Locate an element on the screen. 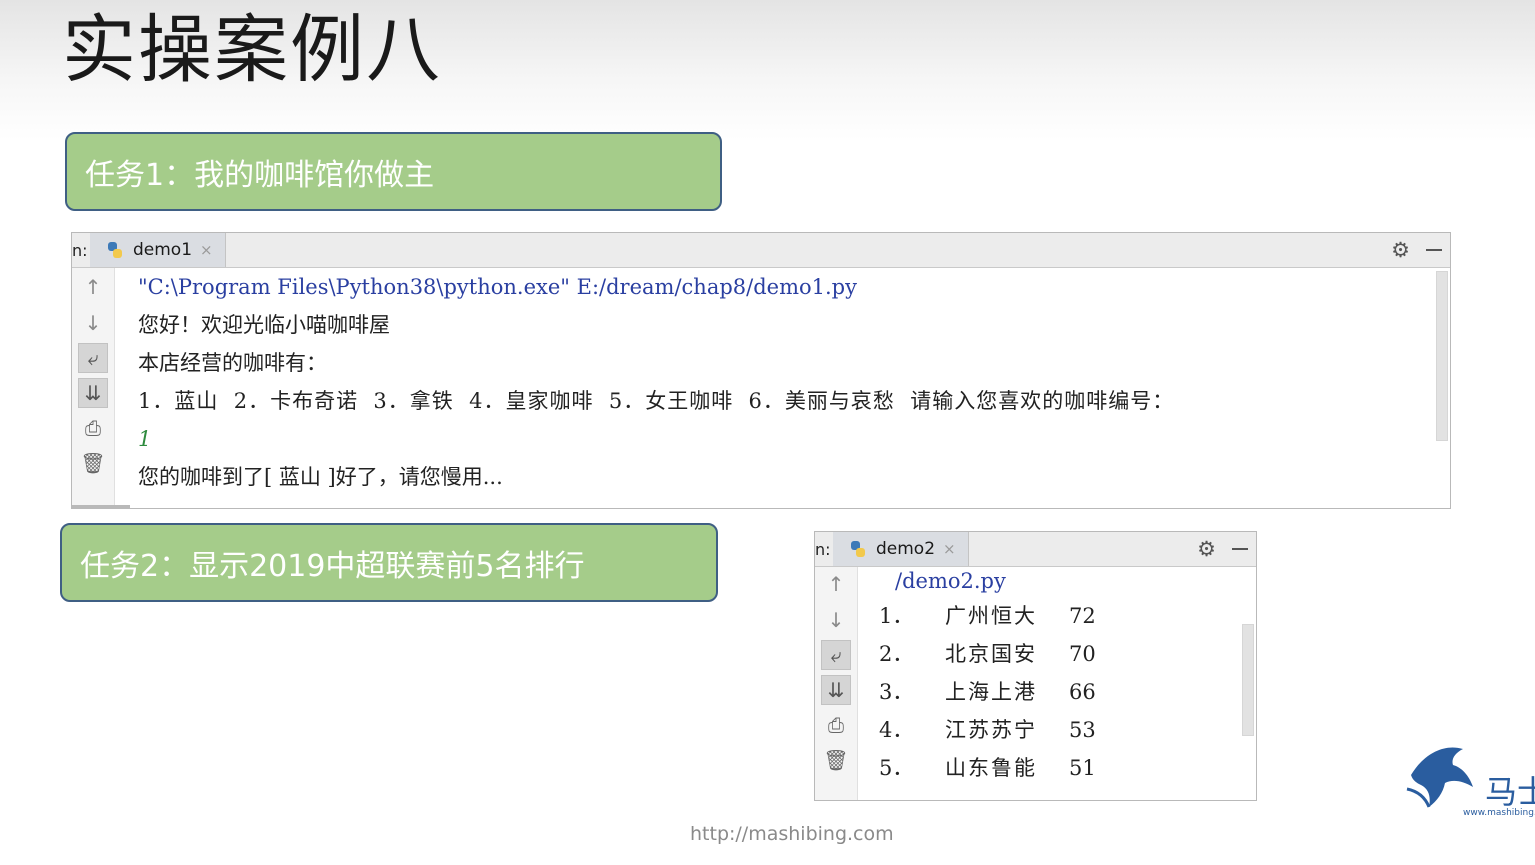 The width and height of the screenshot is (1535, 865). tab-label: demo2 is located at coordinates (906, 549).